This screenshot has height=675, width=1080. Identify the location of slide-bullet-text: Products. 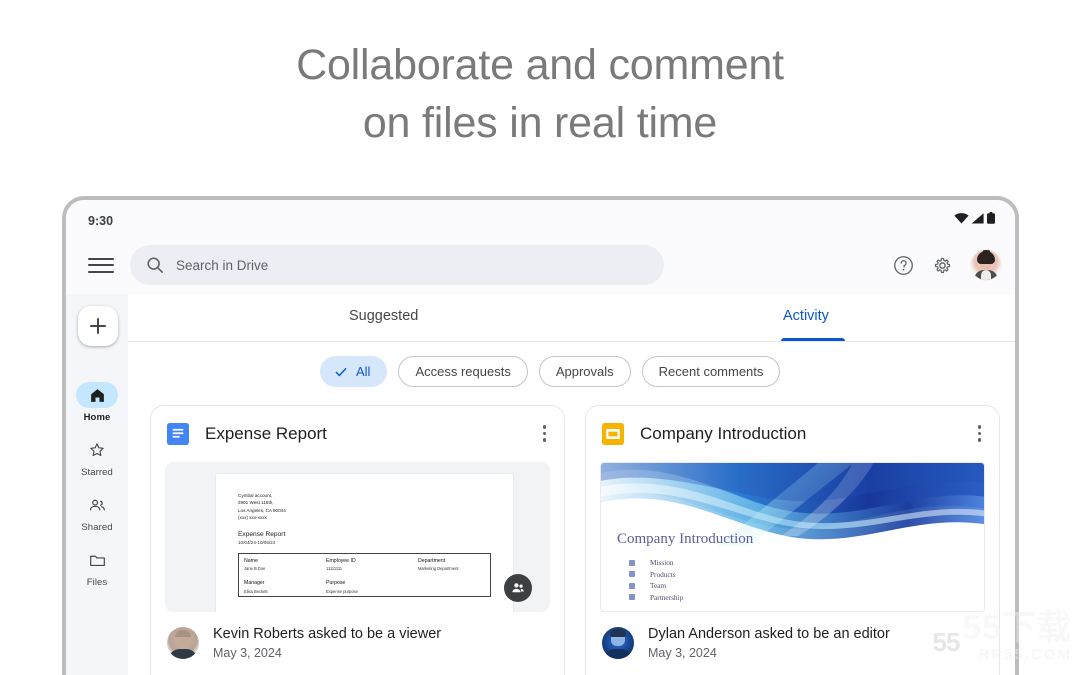
(663, 574).